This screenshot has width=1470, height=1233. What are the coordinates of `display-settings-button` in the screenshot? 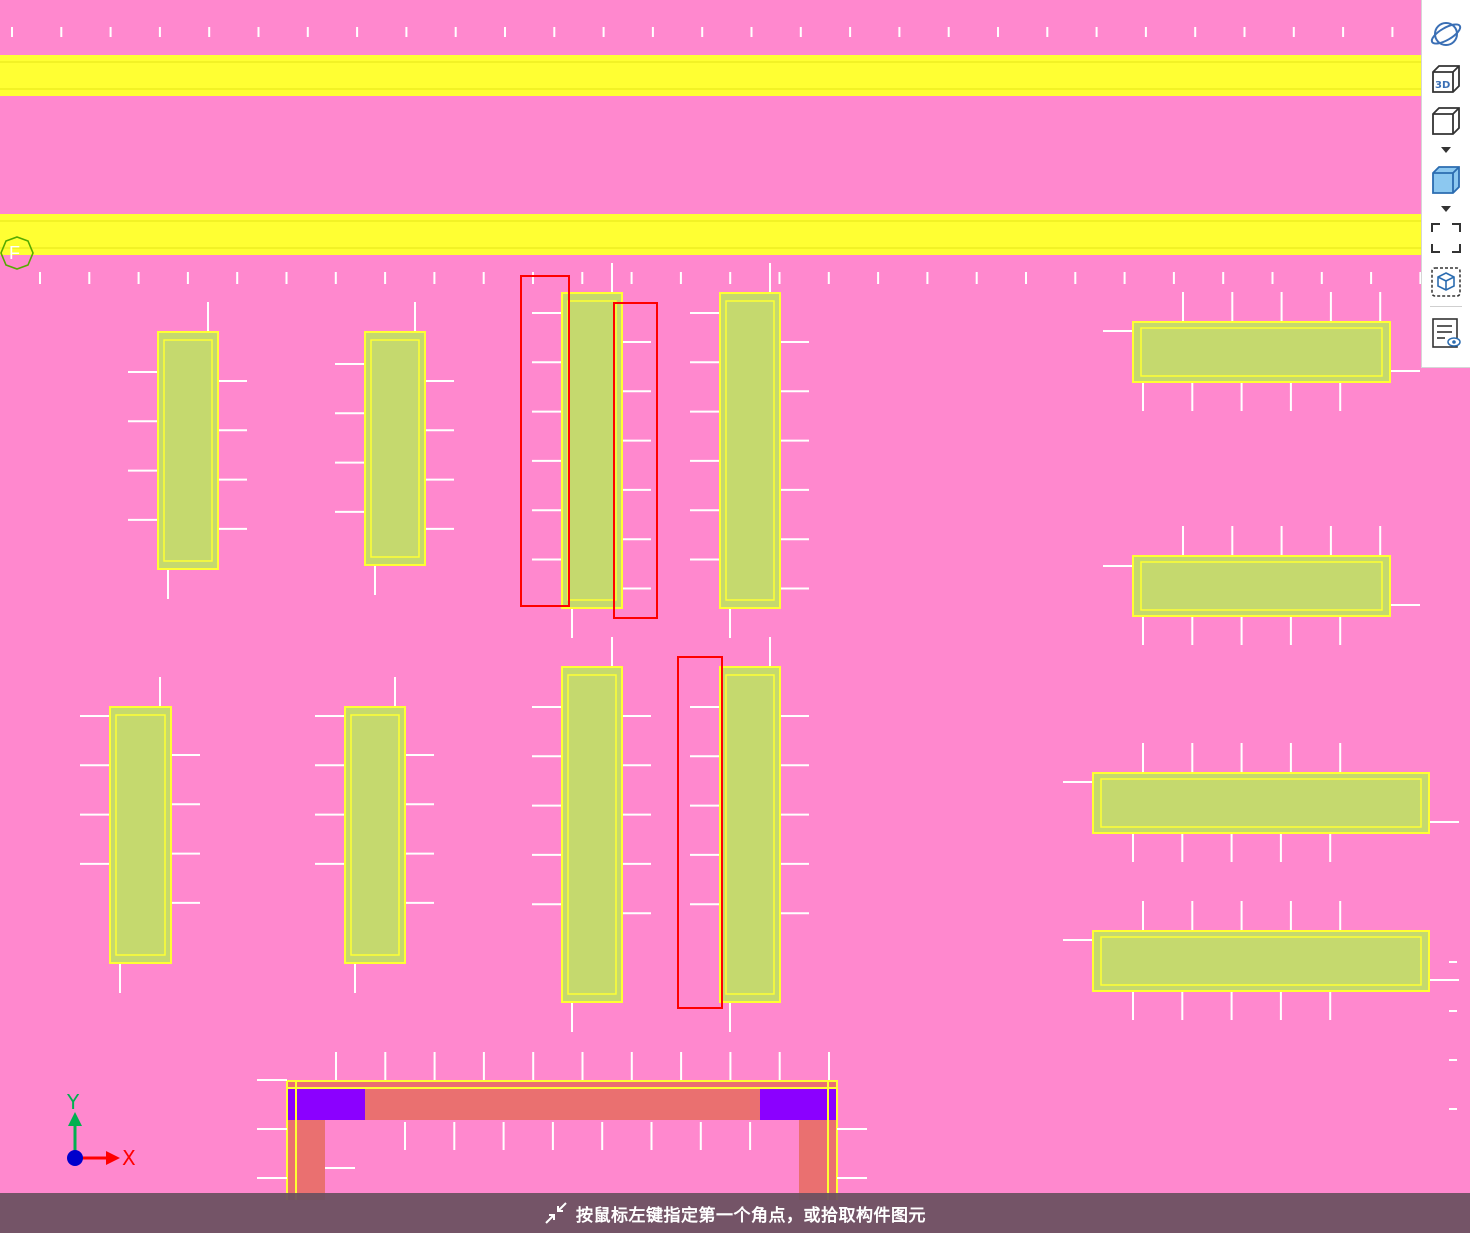 It's located at (1446, 333).